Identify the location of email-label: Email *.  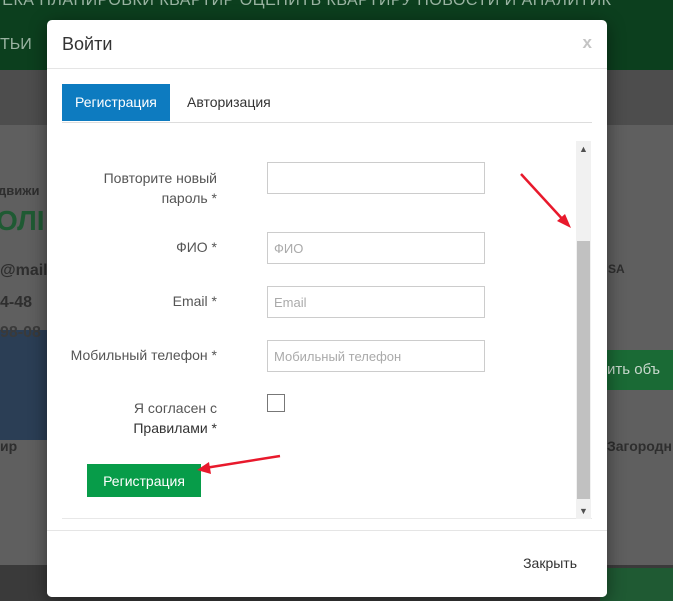
(194, 301).